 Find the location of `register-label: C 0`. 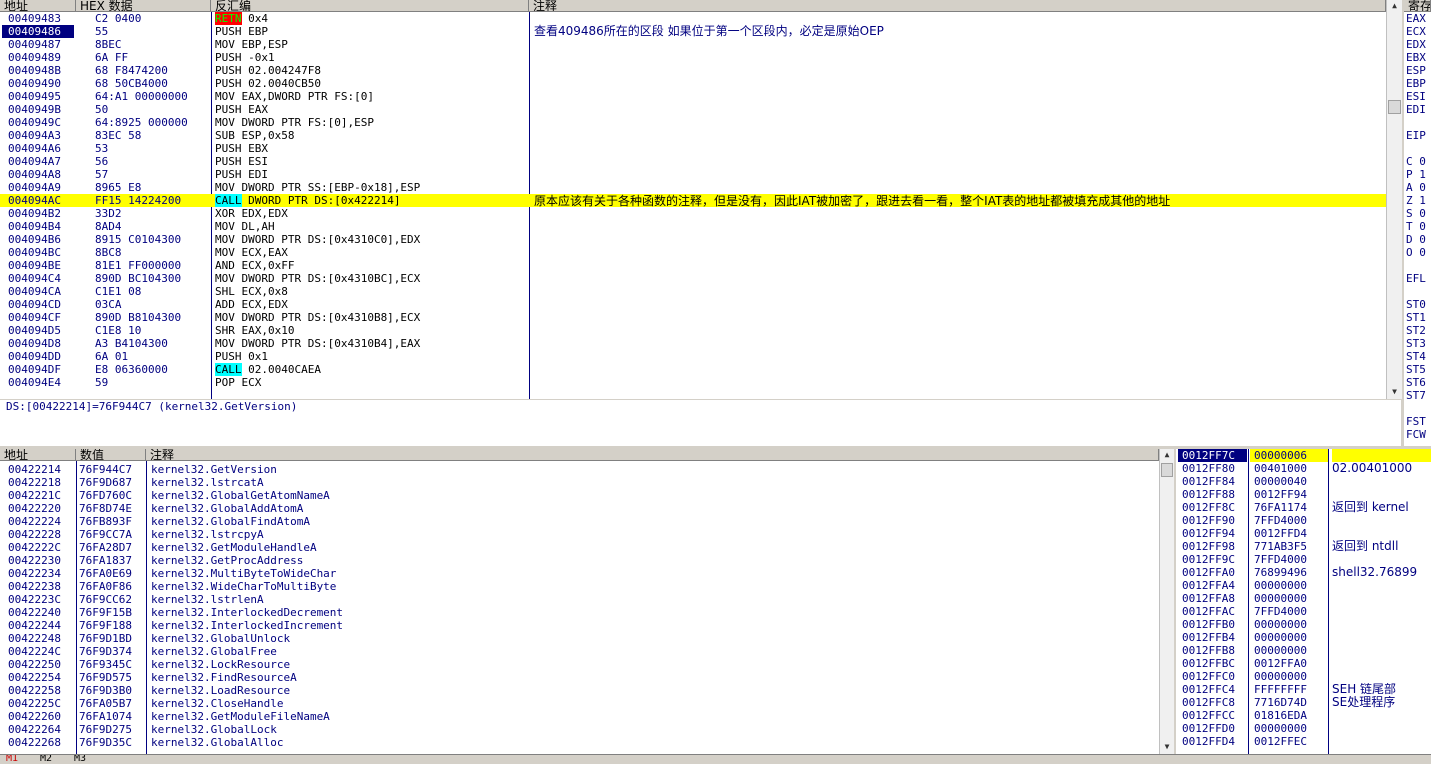

register-label: C 0 is located at coordinates (1416, 161).